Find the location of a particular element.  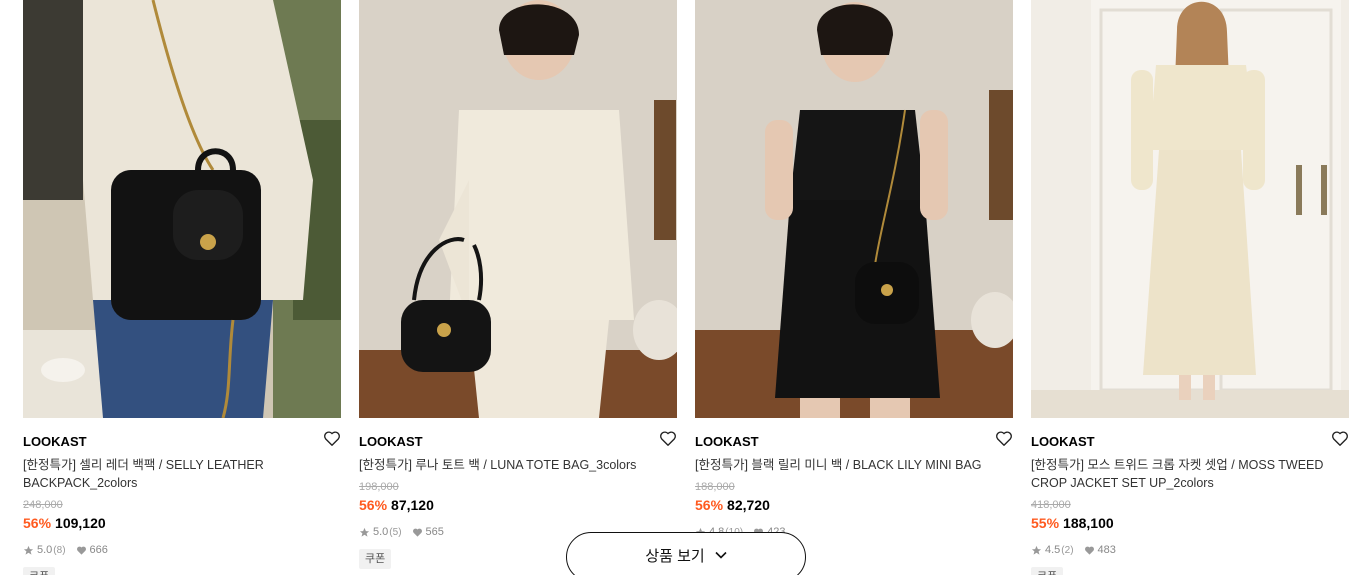

sale-price: 82,720 is located at coordinates (748, 505).